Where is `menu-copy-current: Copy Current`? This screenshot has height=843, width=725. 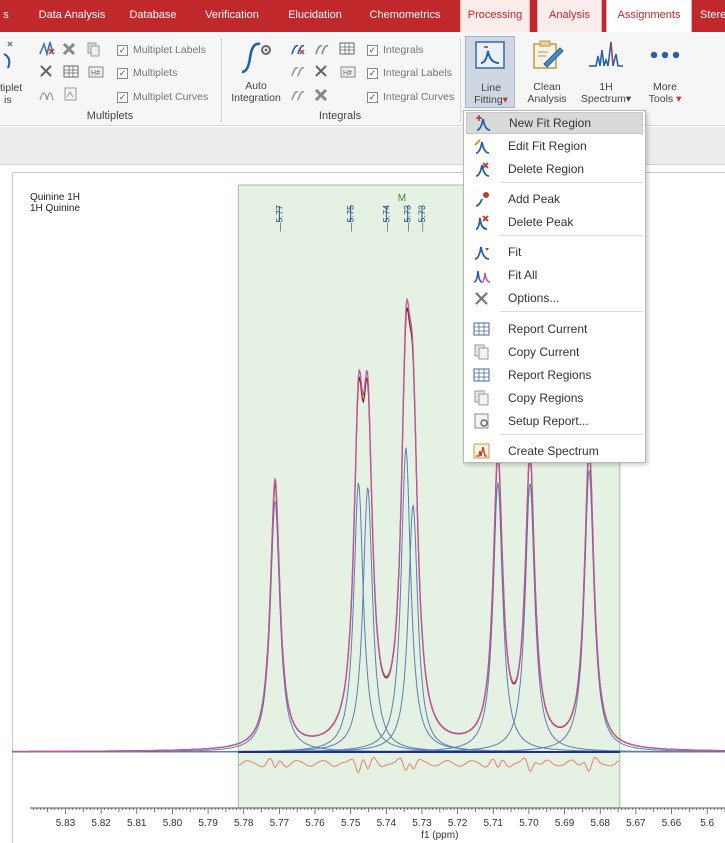 menu-copy-current: Copy Current is located at coordinates (554, 352).